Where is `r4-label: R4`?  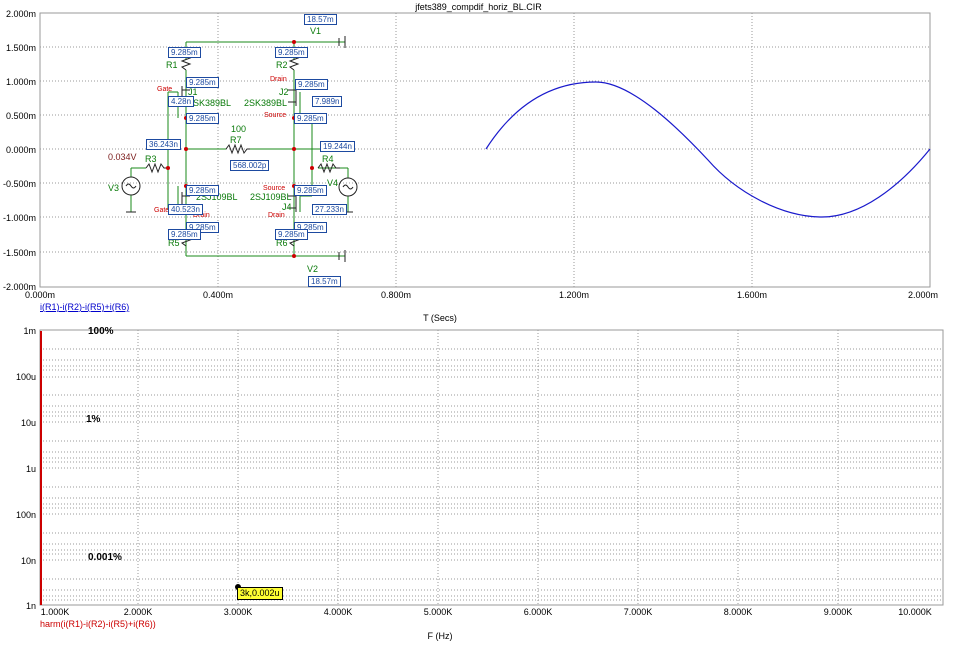 r4-label: R4 is located at coordinates (328, 159).